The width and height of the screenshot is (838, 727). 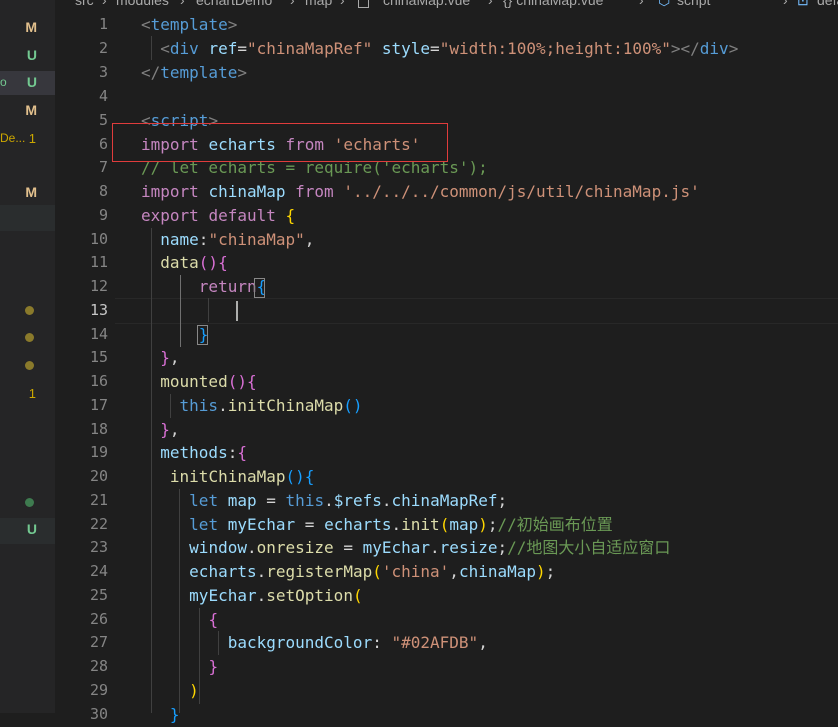 I want to click on line-number: 12, so click(x=98, y=286).